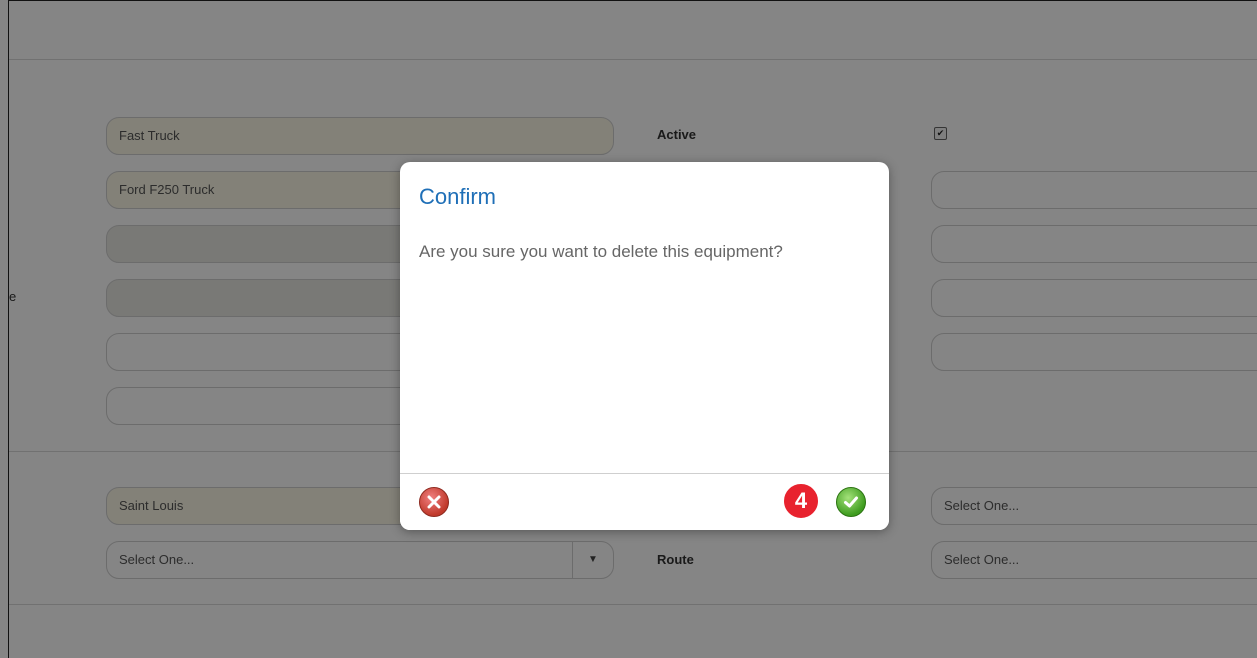 The width and height of the screenshot is (1257, 658). I want to click on x-circle-icon, so click(434, 502).